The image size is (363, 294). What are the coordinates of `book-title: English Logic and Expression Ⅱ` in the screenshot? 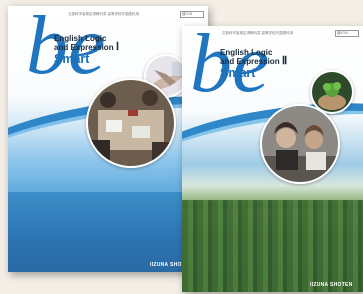 It's located at (254, 57).